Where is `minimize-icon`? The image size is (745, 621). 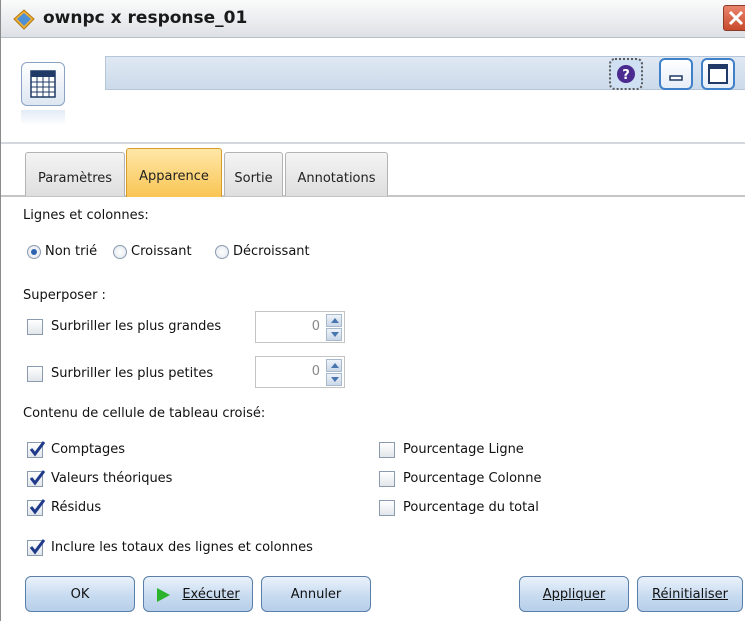 minimize-icon is located at coordinates (676, 78).